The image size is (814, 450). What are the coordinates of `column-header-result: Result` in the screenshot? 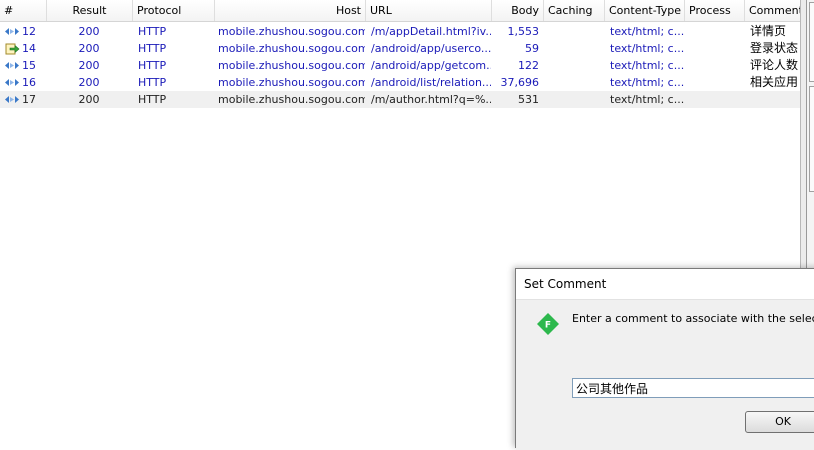 It's located at (89, 10).